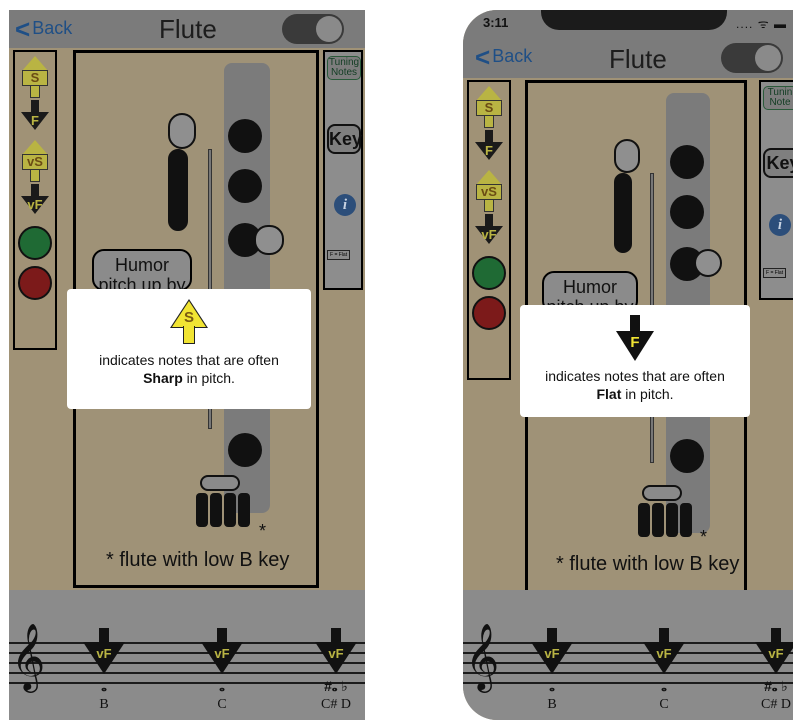 The height and width of the screenshot is (723, 793). What do you see at coordinates (635, 342) in the screenshot?
I see `flat-symbol-label: F` at bounding box center [635, 342].